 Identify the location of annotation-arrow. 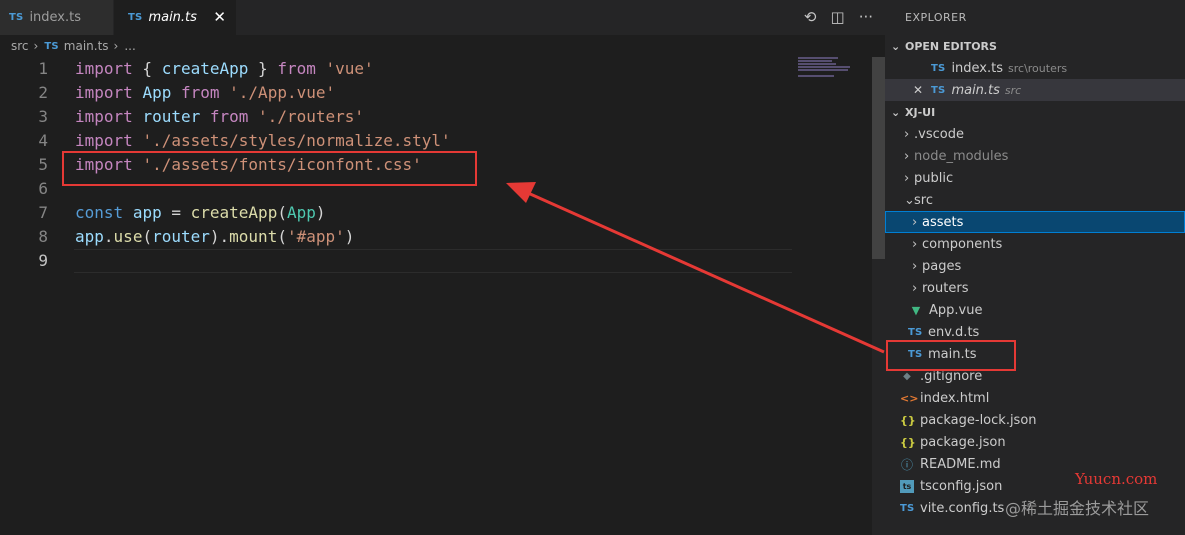
(695, 268).